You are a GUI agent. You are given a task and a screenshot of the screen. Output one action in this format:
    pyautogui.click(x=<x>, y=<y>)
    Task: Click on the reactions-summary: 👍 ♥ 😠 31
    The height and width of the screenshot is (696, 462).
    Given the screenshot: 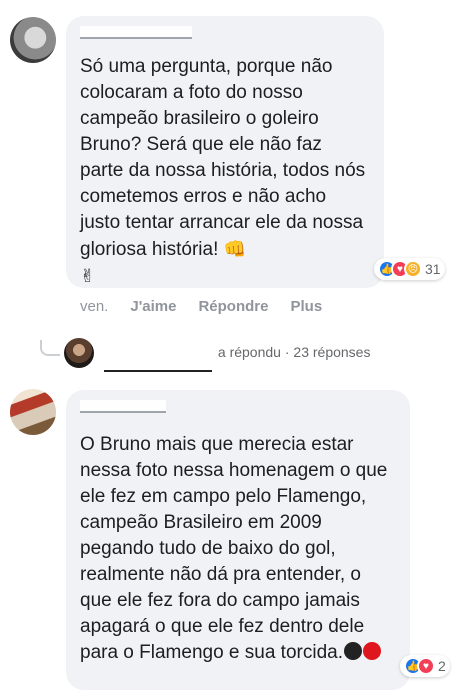 What is the action you would take?
    pyautogui.click(x=409, y=269)
    